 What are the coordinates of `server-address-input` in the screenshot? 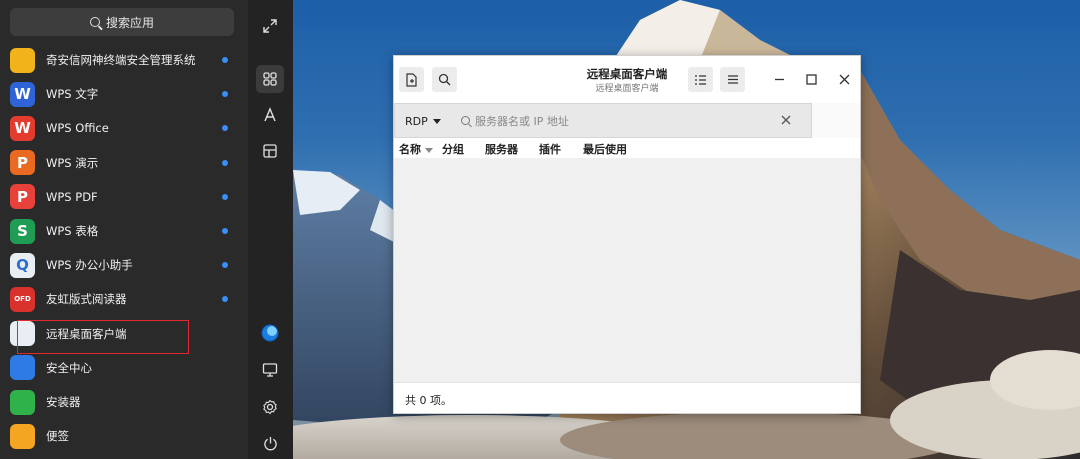 It's located at (627, 121).